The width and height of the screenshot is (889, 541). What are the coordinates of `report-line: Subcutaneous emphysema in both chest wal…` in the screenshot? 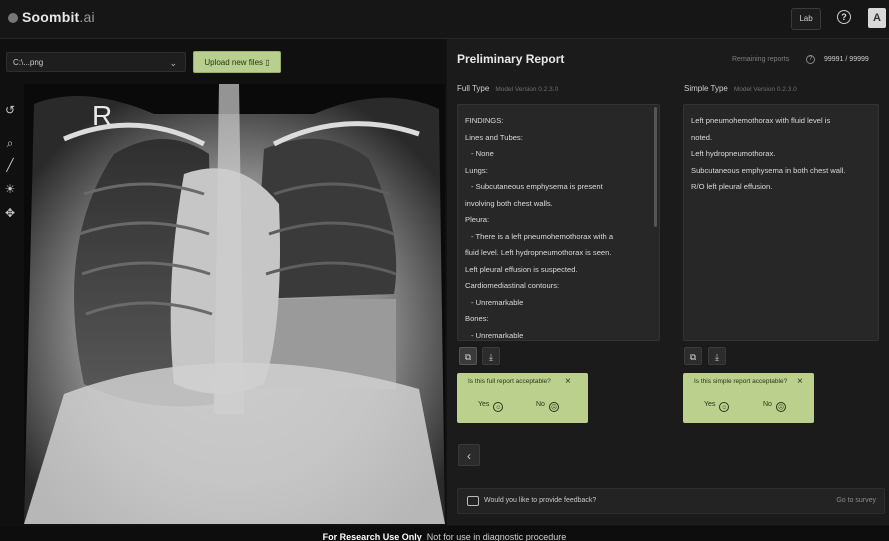 It's located at (768, 170).